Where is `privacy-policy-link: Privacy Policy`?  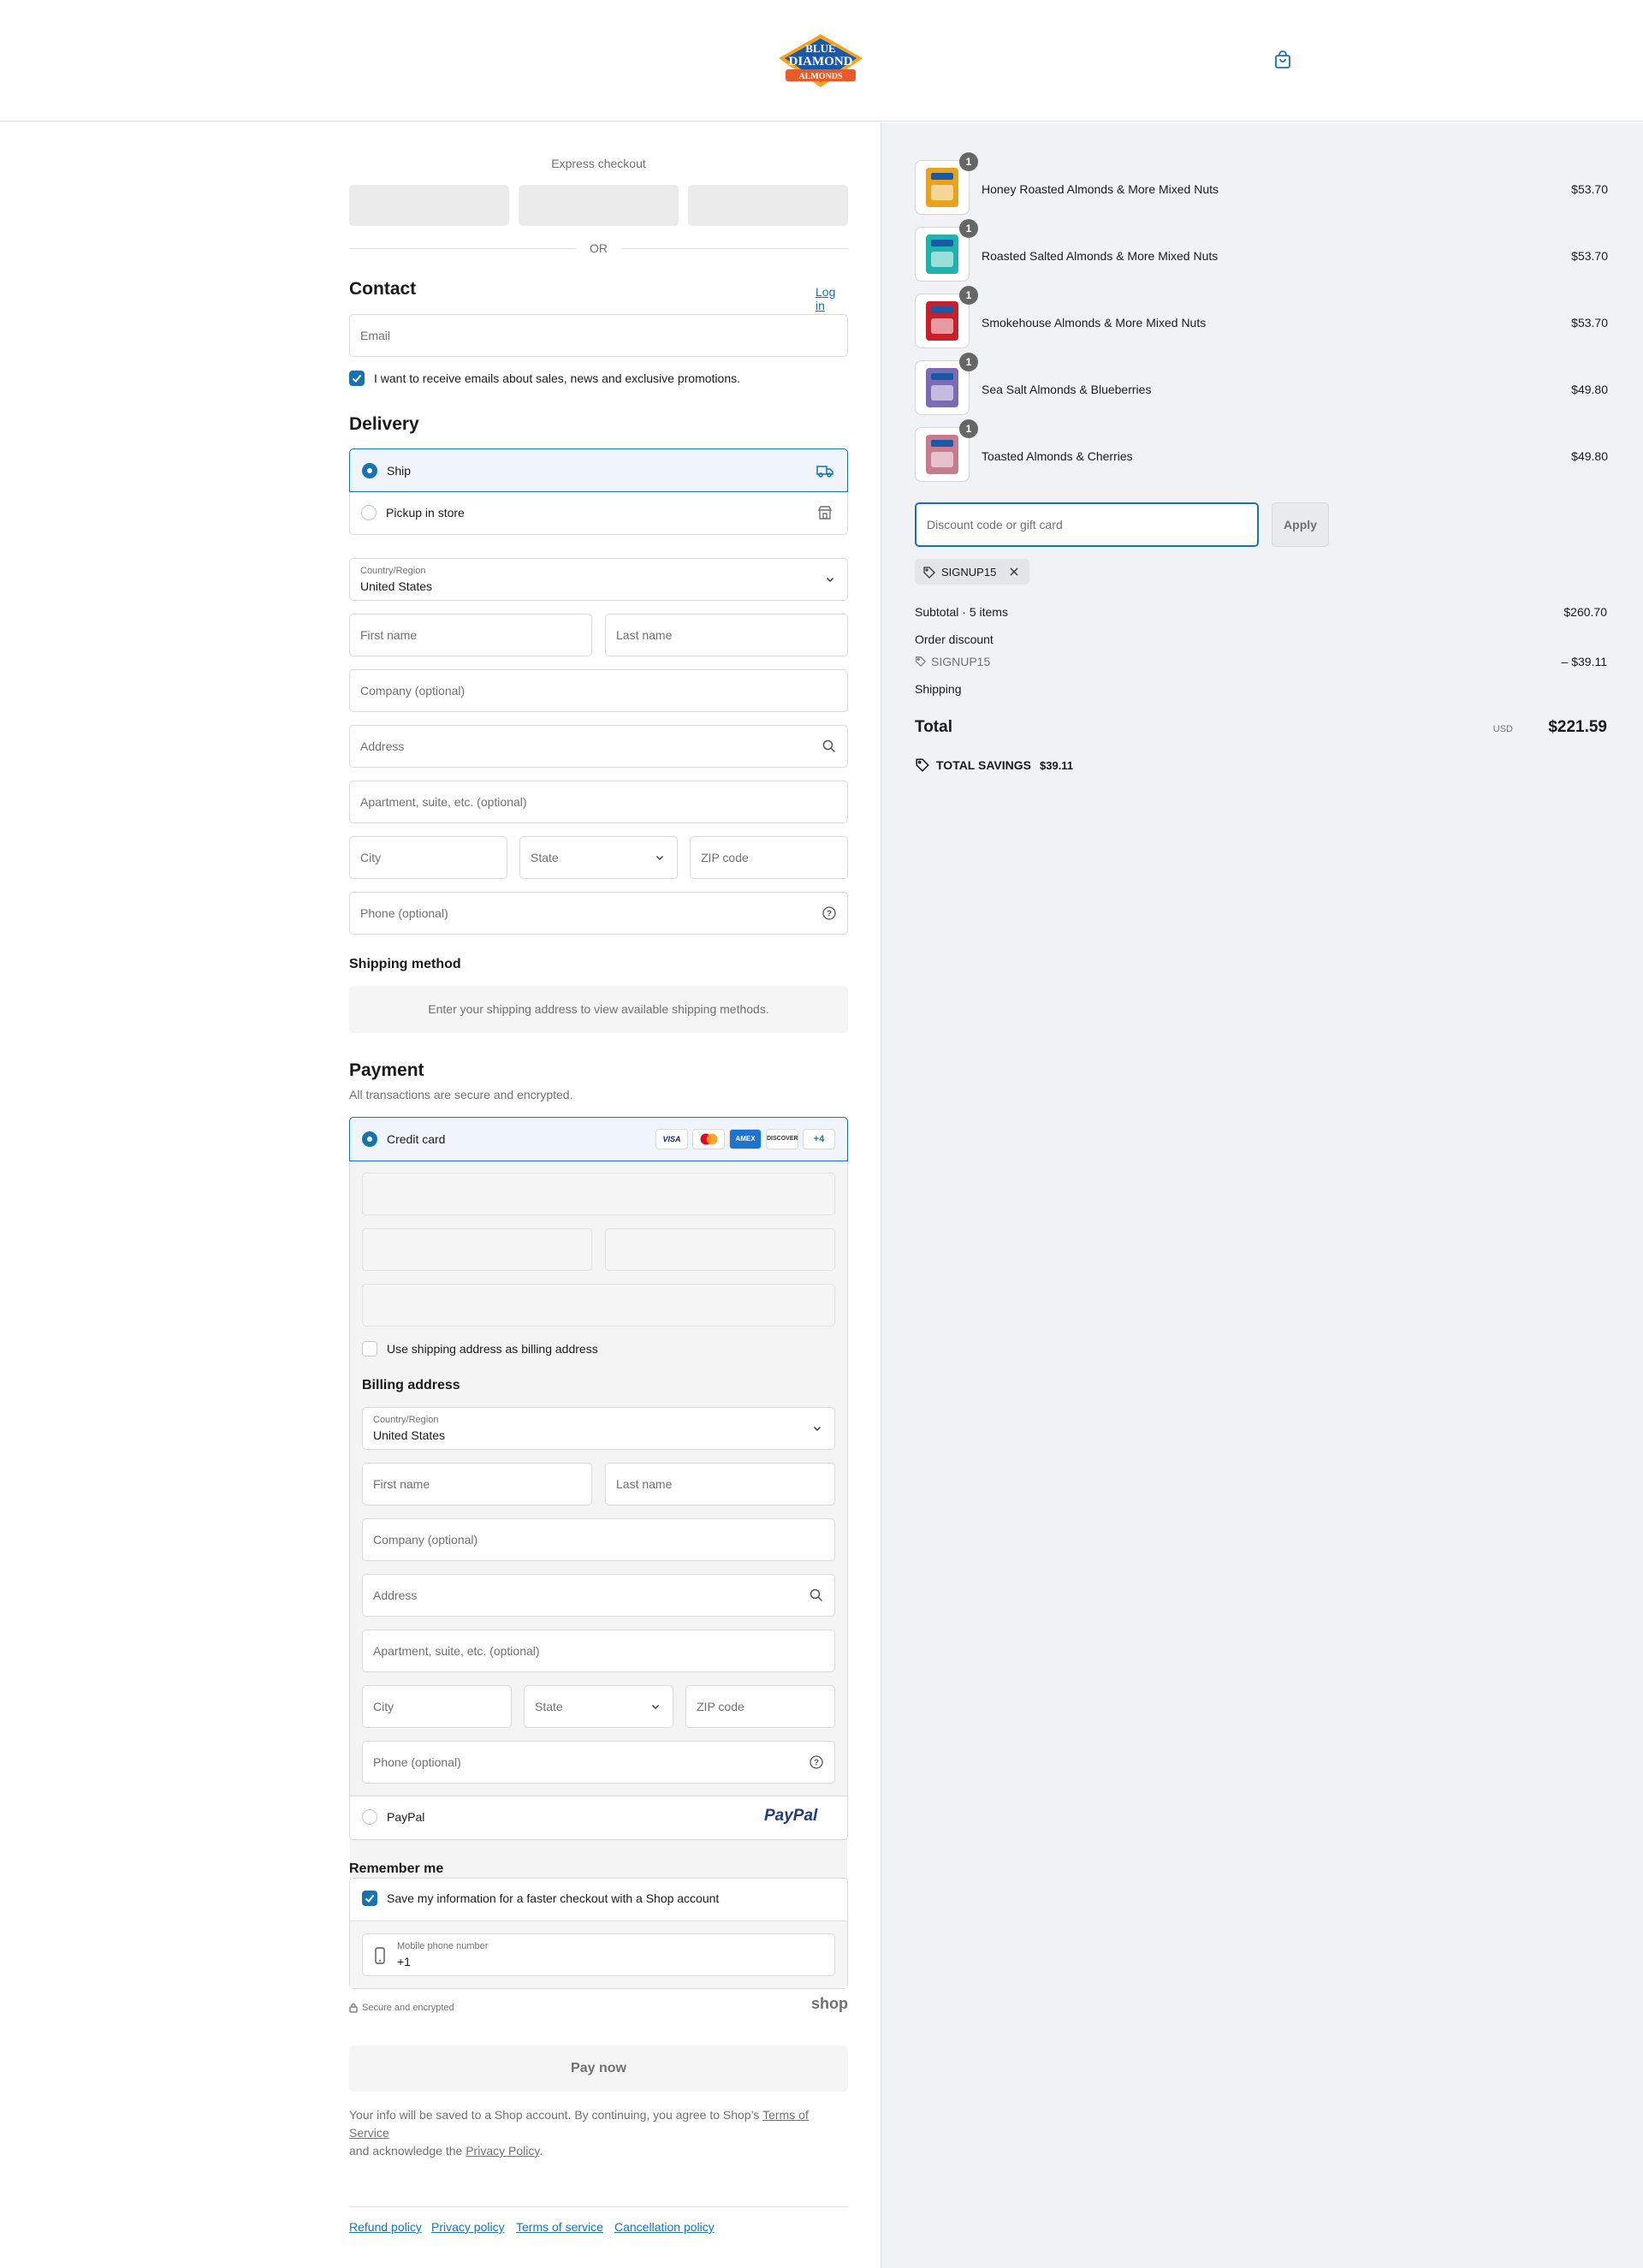 privacy-policy-link: Privacy Policy is located at coordinates (502, 2151).